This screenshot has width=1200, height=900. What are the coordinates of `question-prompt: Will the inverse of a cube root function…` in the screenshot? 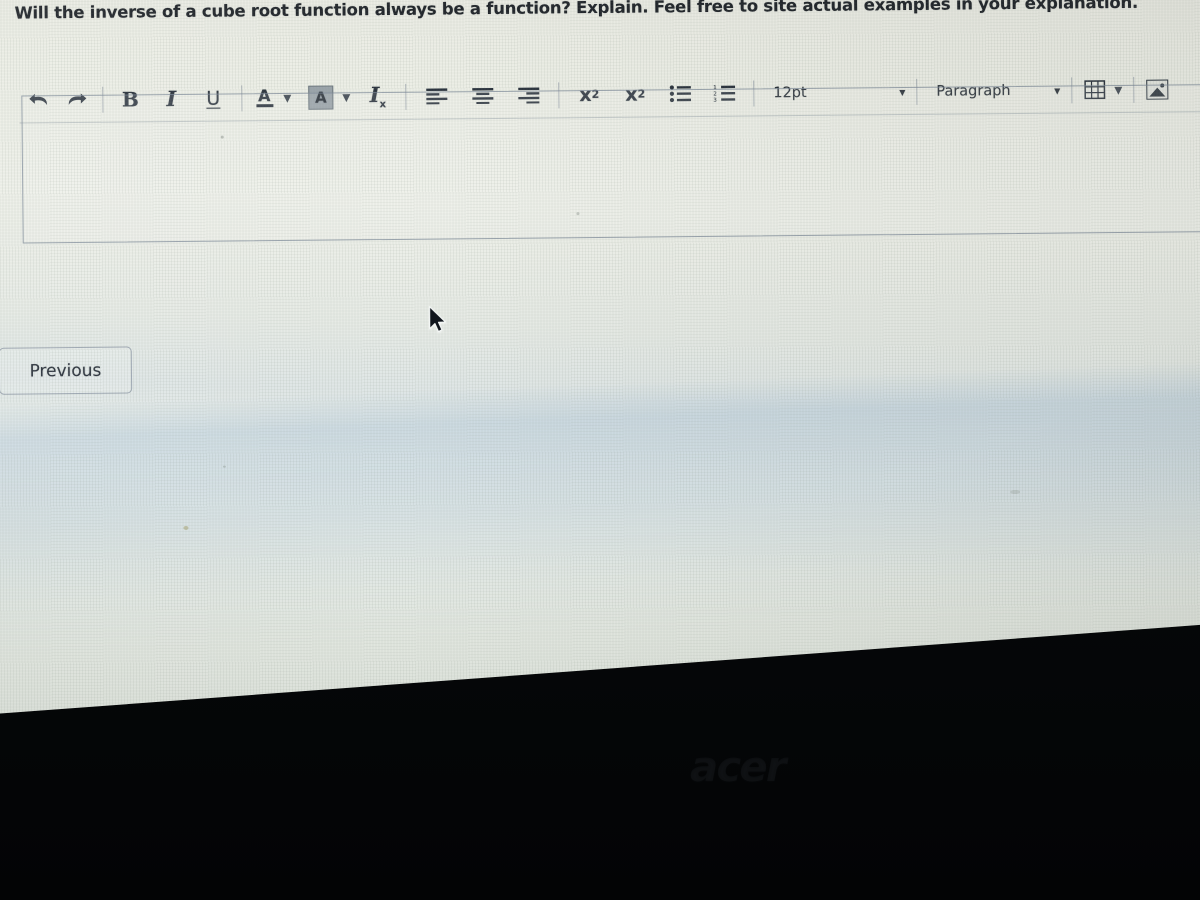 It's located at (576, 11).